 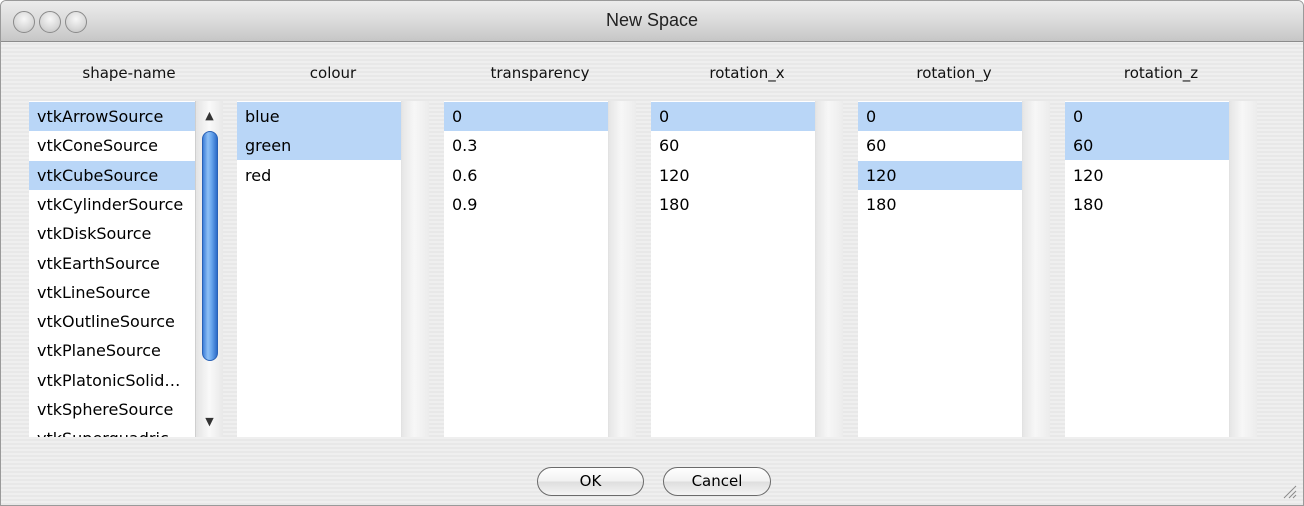 I want to click on header-rotation-y: rotation_y, so click(x=954, y=73).